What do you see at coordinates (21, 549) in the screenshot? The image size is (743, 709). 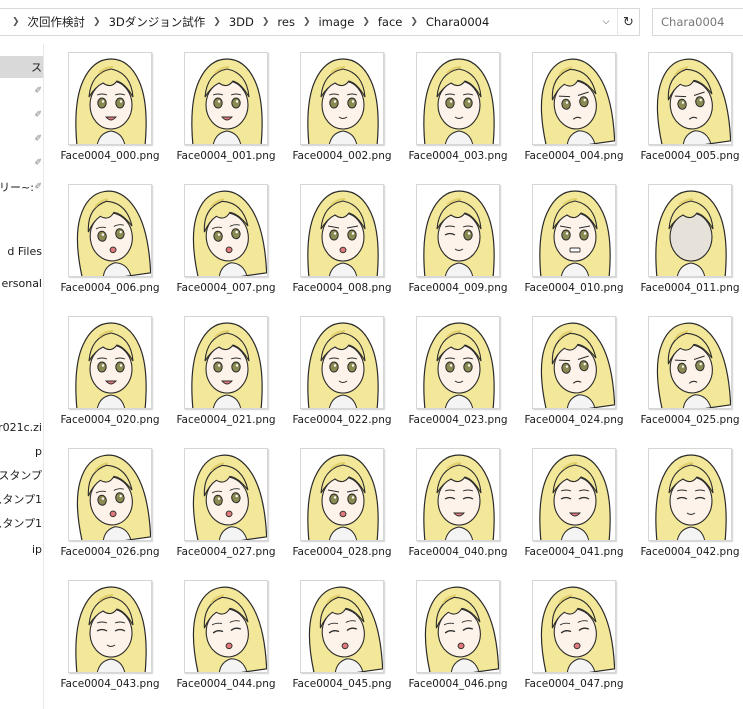 I see `nav-item: ip` at bounding box center [21, 549].